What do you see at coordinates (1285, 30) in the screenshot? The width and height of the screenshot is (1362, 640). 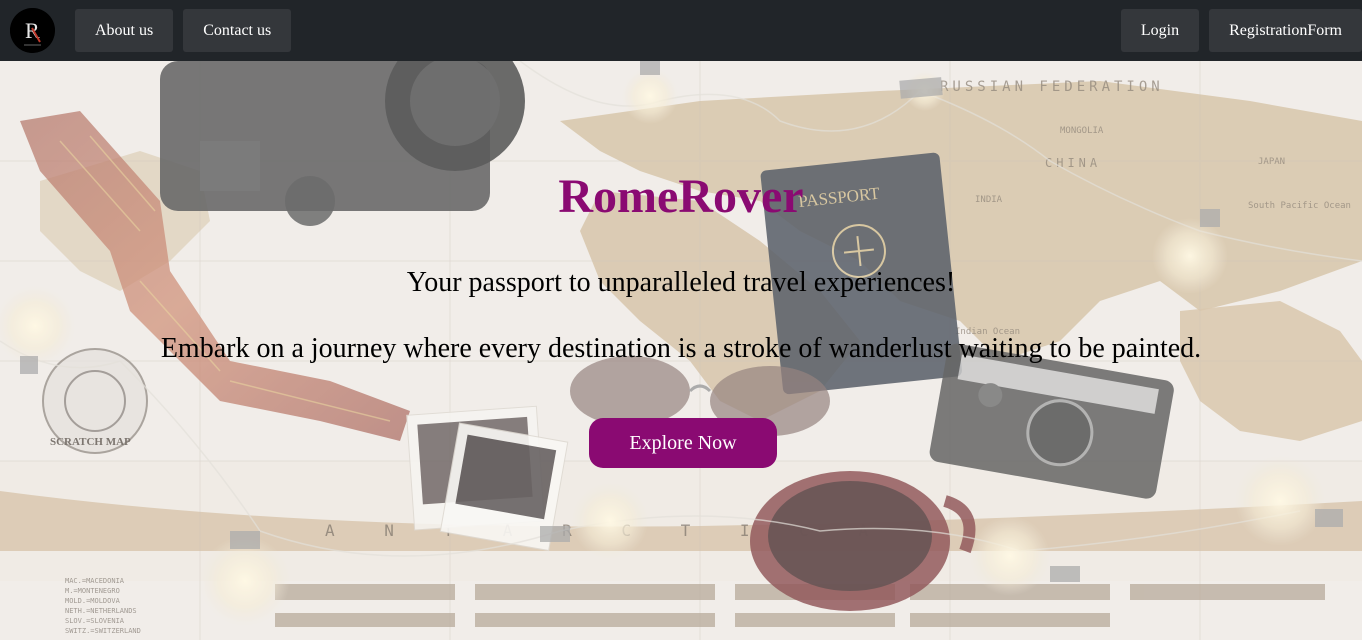 I see `nav-registration-form-button: RegistrationForm` at bounding box center [1285, 30].